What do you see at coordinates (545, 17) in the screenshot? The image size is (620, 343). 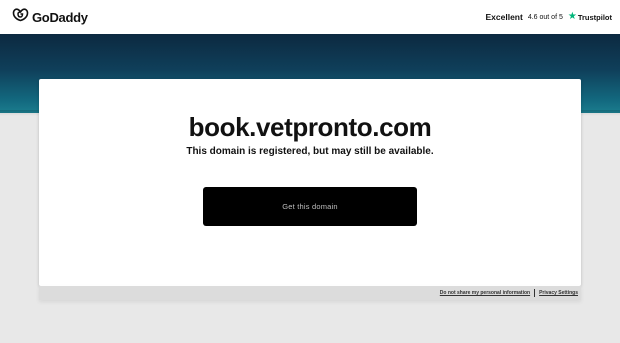 I see `rating-score: 4.6 out of 5` at bounding box center [545, 17].